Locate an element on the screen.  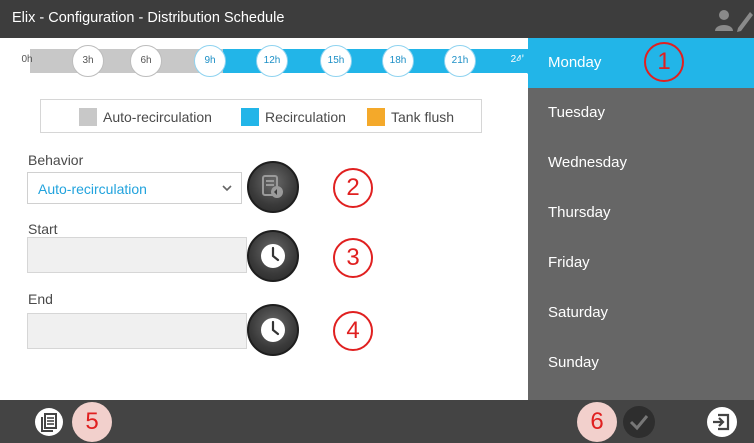
chevron-down-icon is located at coordinates (227, 188).